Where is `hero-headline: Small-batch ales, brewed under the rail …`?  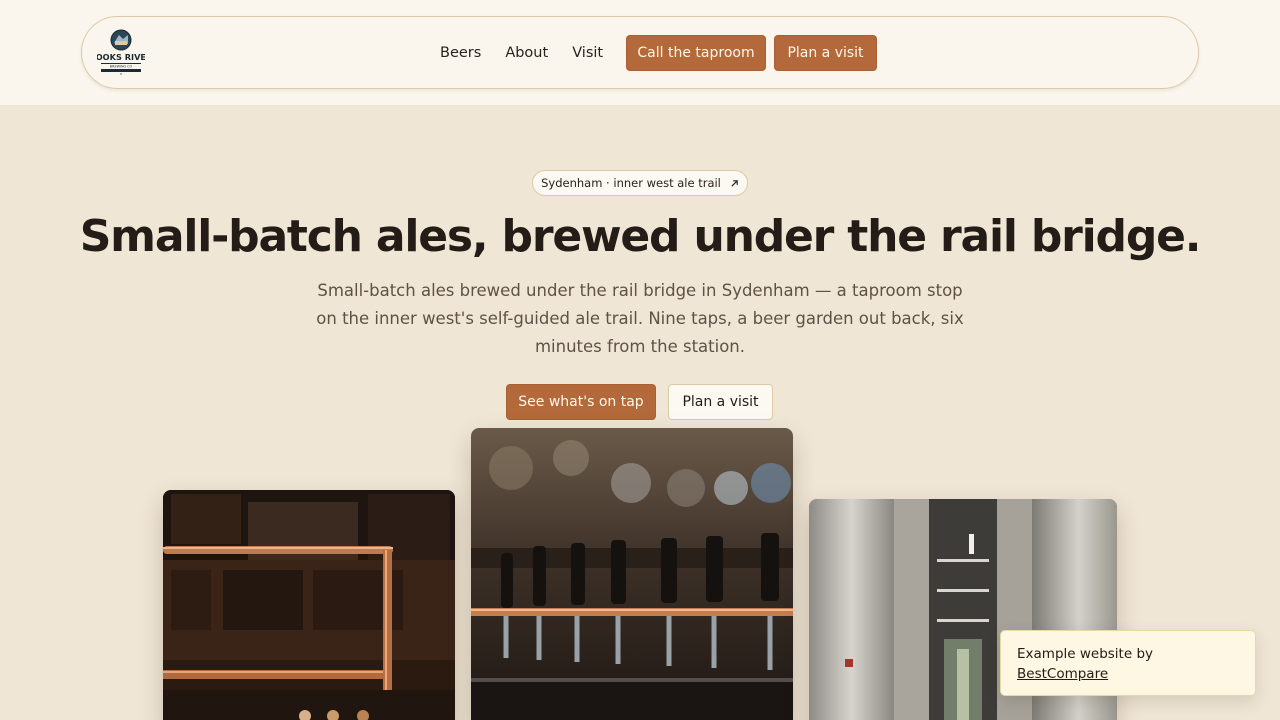 hero-headline: Small-batch ales, brewed under the rail … is located at coordinates (640, 236).